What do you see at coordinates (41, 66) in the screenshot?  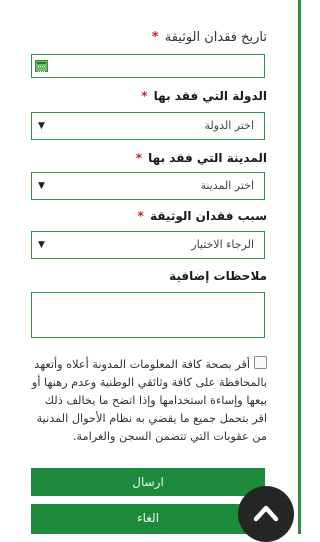 I see `calendar-icon` at bounding box center [41, 66].